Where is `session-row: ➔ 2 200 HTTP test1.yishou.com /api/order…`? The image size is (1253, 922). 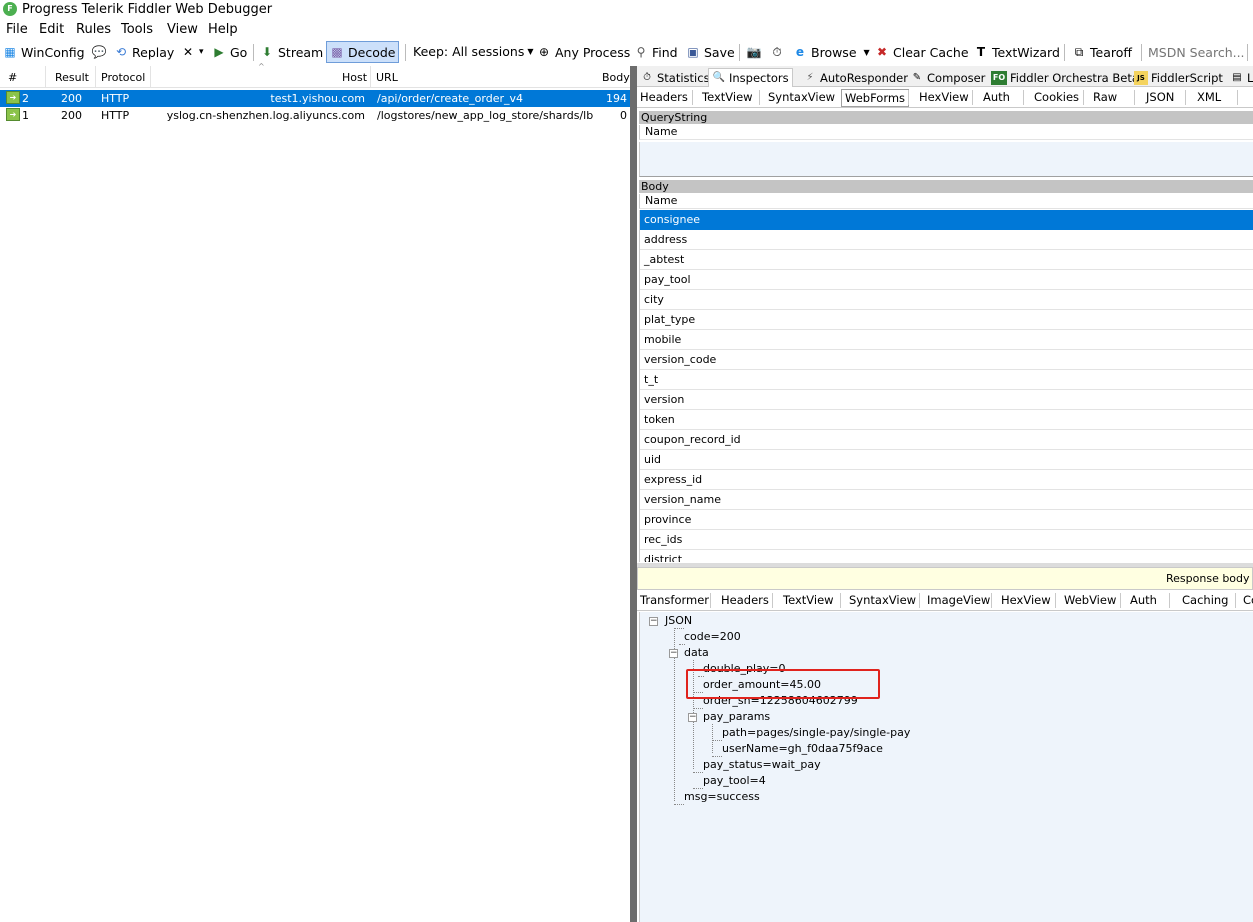
session-row: ➔ 2 200 HTTP test1.yishou.com /api/order… is located at coordinates (315, 98).